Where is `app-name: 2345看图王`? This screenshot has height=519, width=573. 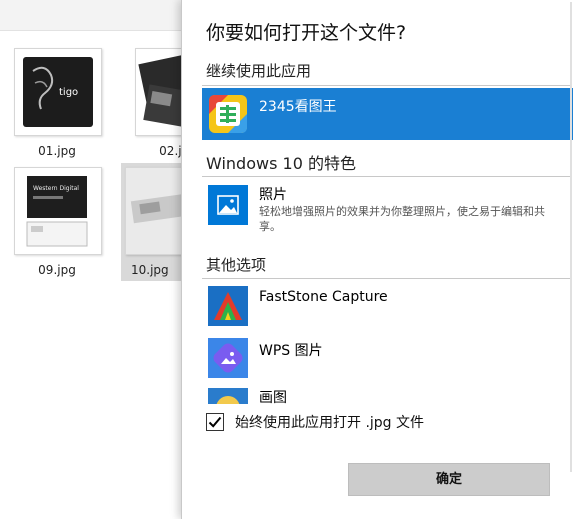
app-name: 2345看图王 is located at coordinates (298, 107).